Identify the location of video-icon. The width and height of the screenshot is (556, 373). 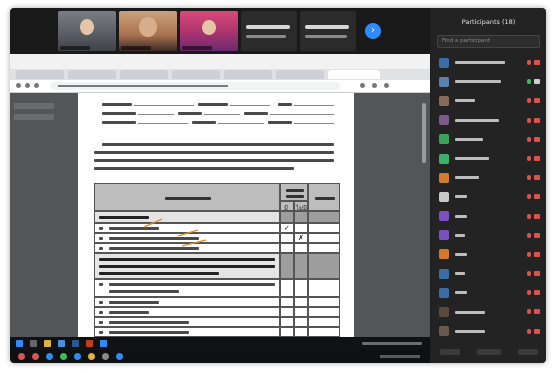
(35, 356).